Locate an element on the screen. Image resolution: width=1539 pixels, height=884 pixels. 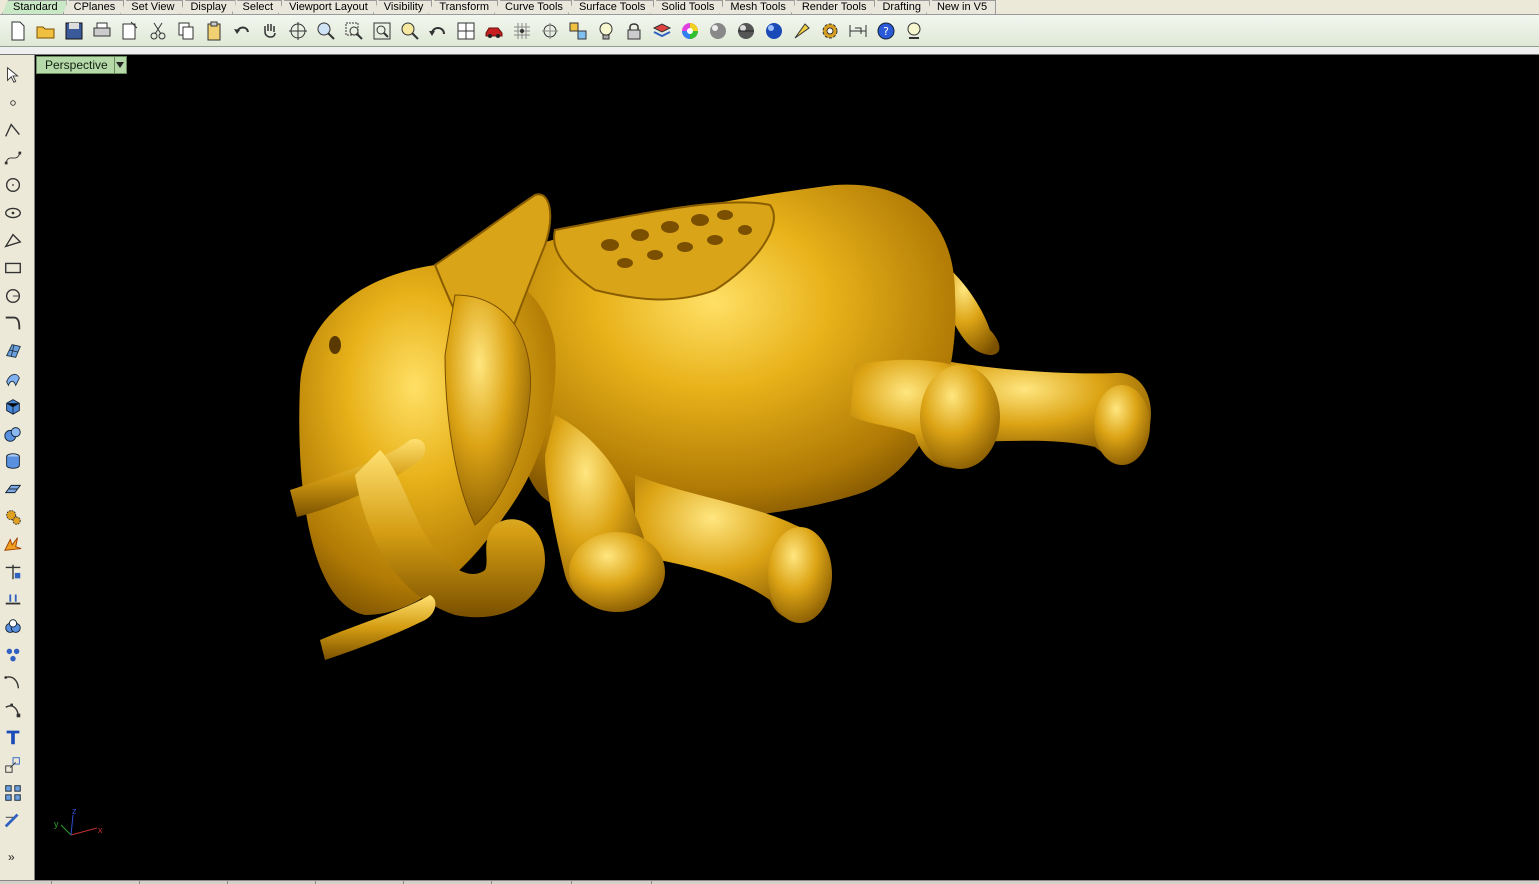
array-tool is located at coordinates (13, 793).